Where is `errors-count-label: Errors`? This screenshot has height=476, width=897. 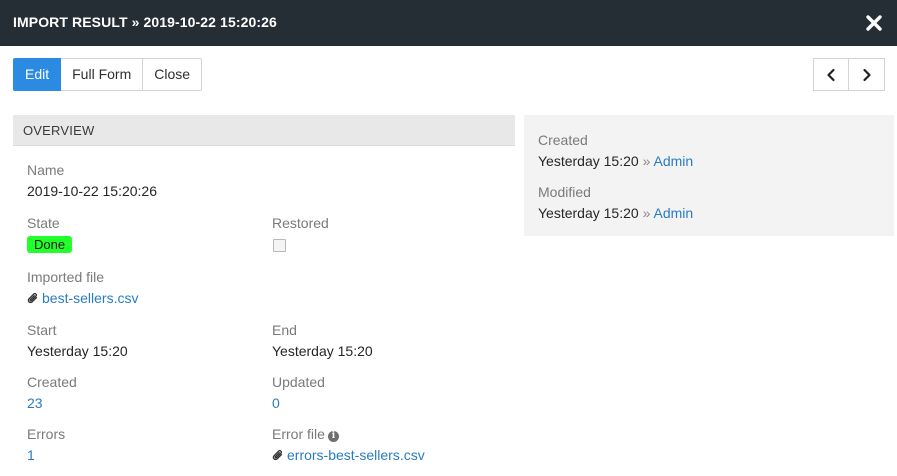
errors-count-label: Errors is located at coordinates (46, 434).